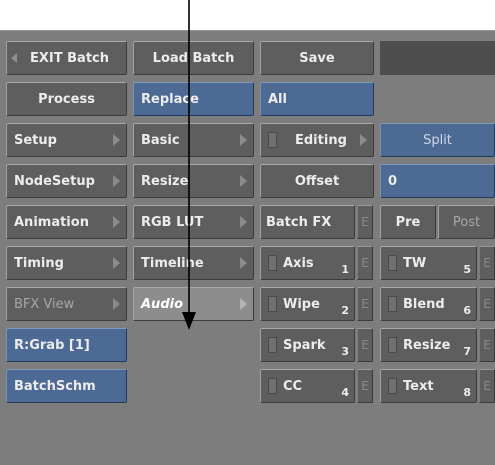  I want to click on replace-label: Replace, so click(170, 99).